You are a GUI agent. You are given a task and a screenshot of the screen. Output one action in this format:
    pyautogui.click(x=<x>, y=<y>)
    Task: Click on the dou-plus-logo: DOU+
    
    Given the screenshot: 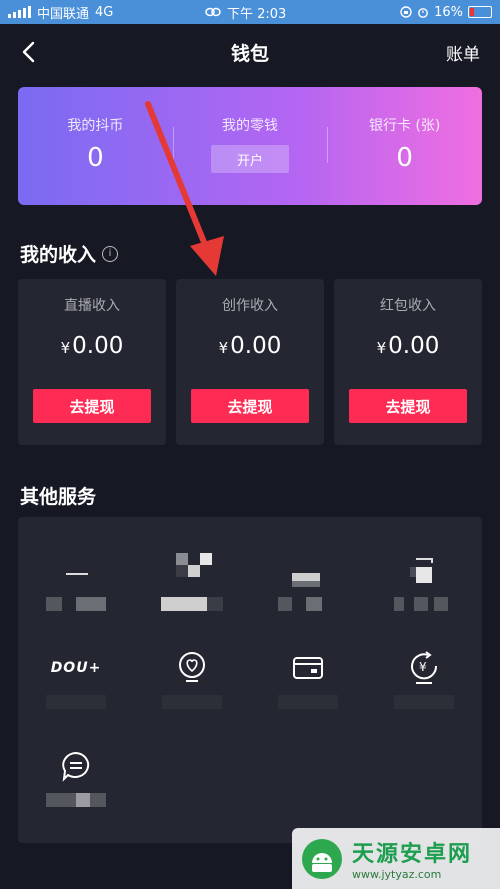 What is the action you would take?
    pyautogui.click(x=76, y=668)
    